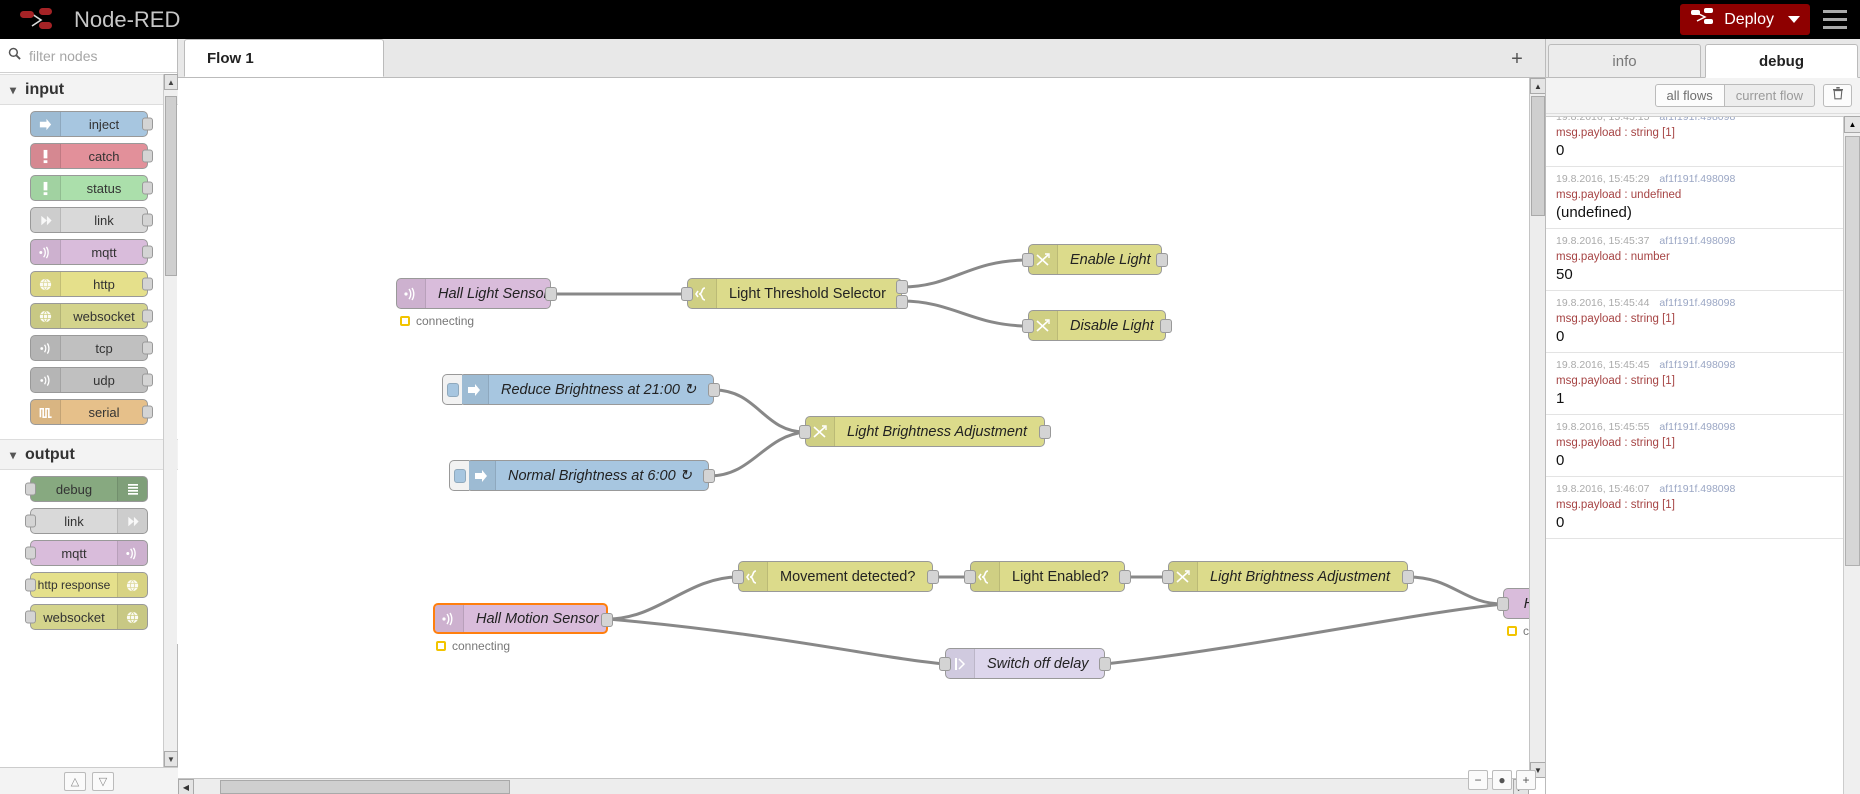 The image size is (1860, 794). What do you see at coordinates (476, 293) in the screenshot?
I see `flow-node-hall-light-sensor: Hall Light Sensor` at bounding box center [476, 293].